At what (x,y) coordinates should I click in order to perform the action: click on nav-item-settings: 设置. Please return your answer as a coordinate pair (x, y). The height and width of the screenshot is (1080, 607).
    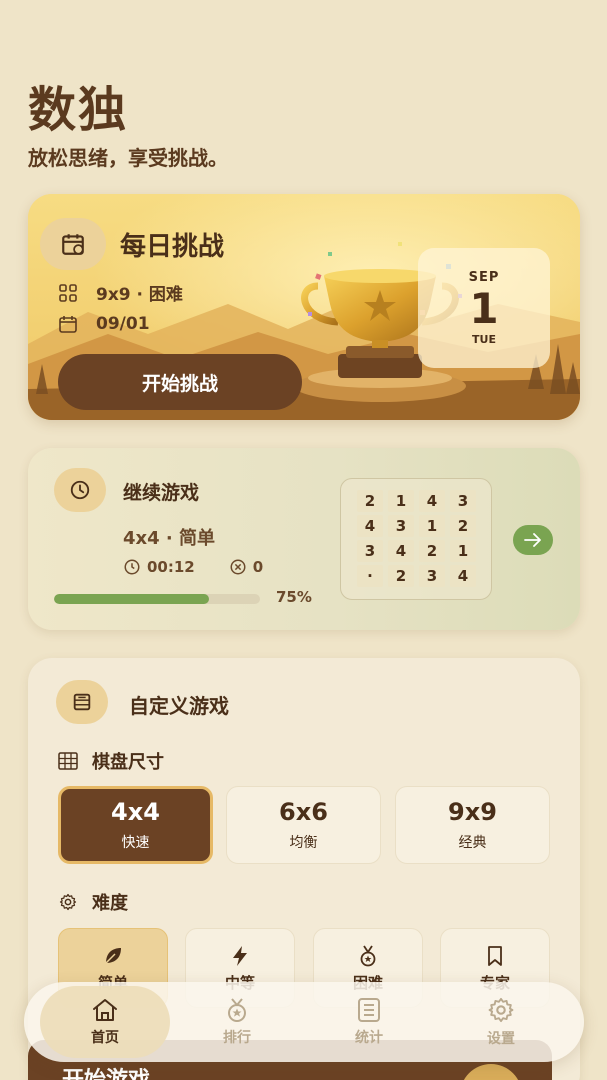
    Looking at the image, I should click on (501, 1022).